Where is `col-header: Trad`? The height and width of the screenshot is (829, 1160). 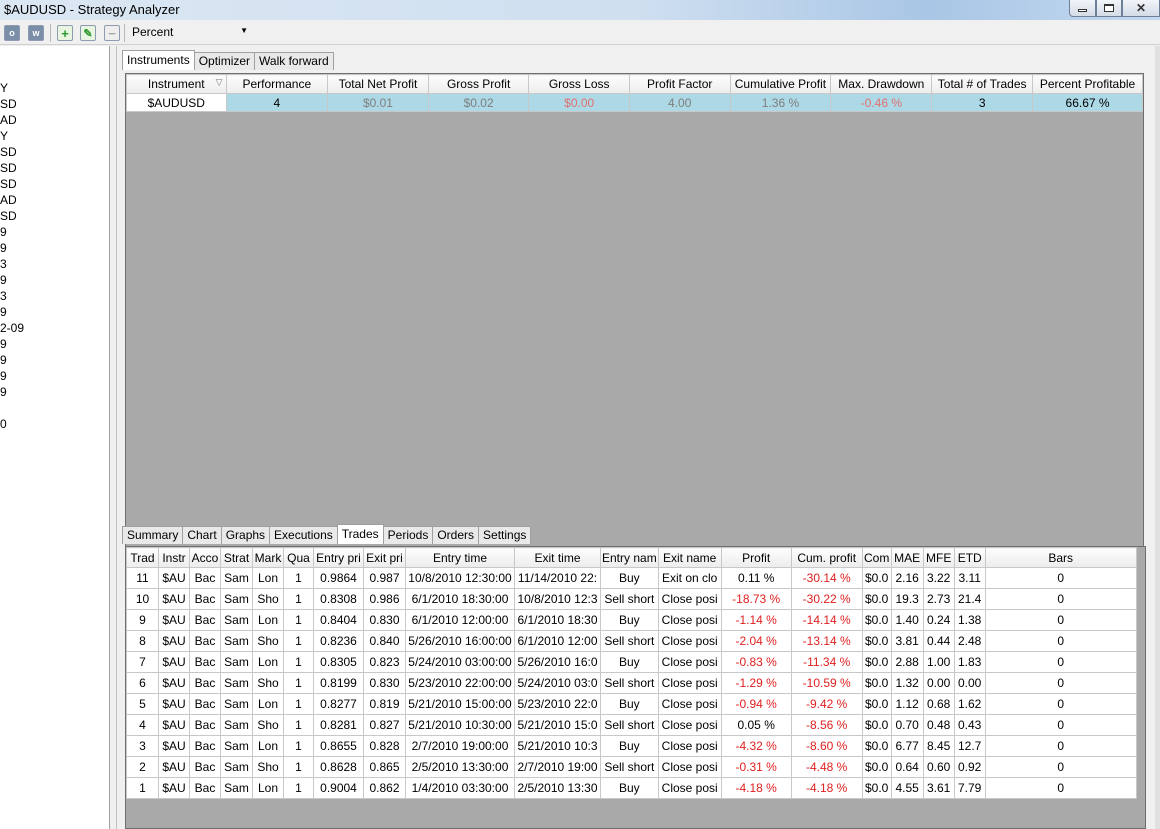
col-header: Trad is located at coordinates (142, 557).